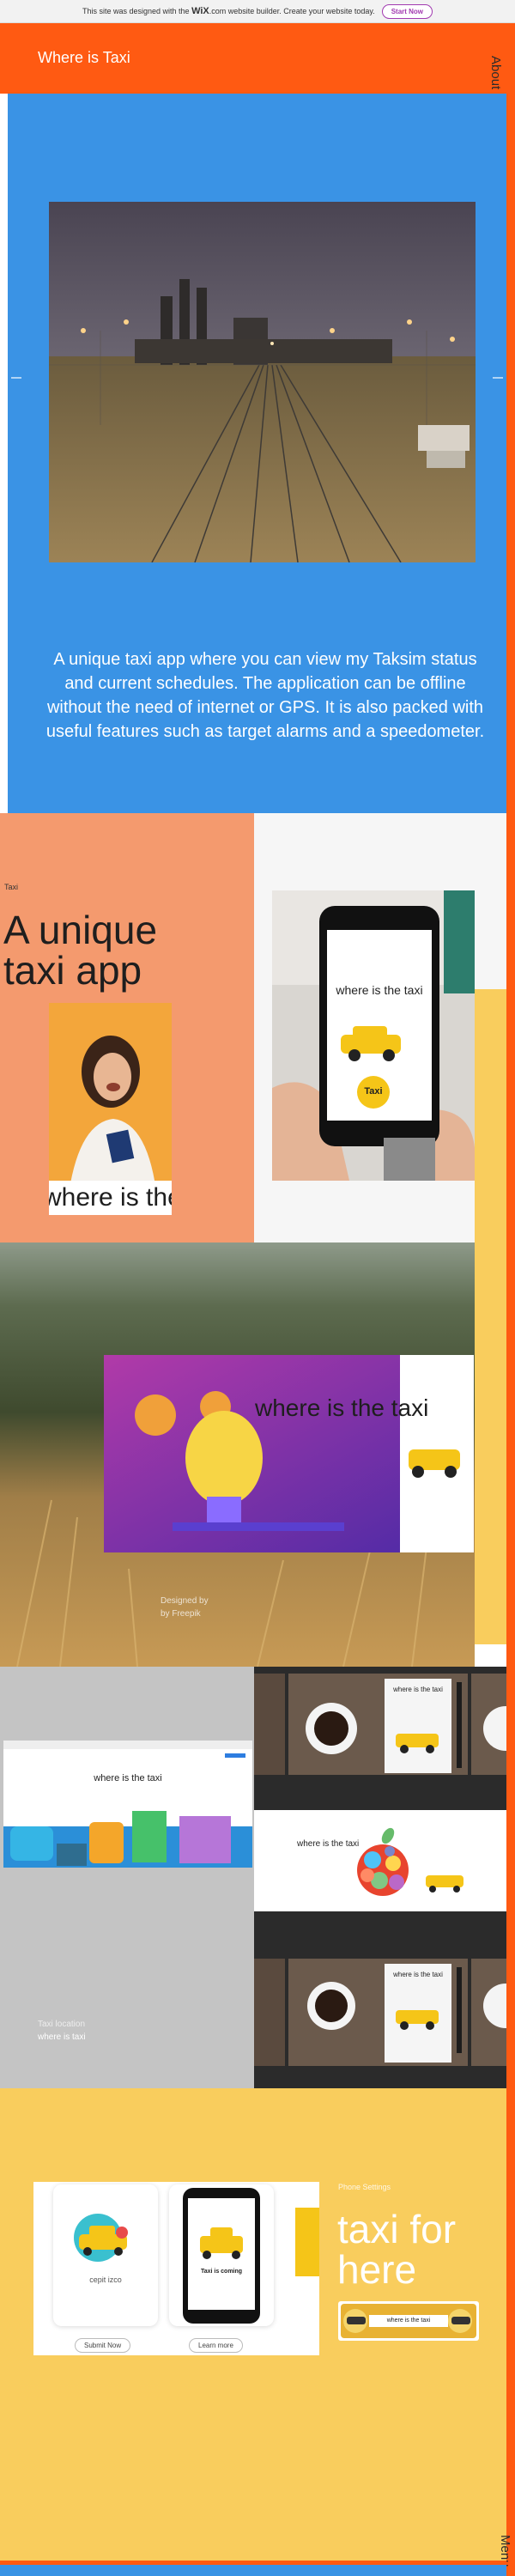 The width and height of the screenshot is (515, 2576). Describe the element at coordinates (407, 11) in the screenshot. I see `start-now-button: Start Now` at that location.